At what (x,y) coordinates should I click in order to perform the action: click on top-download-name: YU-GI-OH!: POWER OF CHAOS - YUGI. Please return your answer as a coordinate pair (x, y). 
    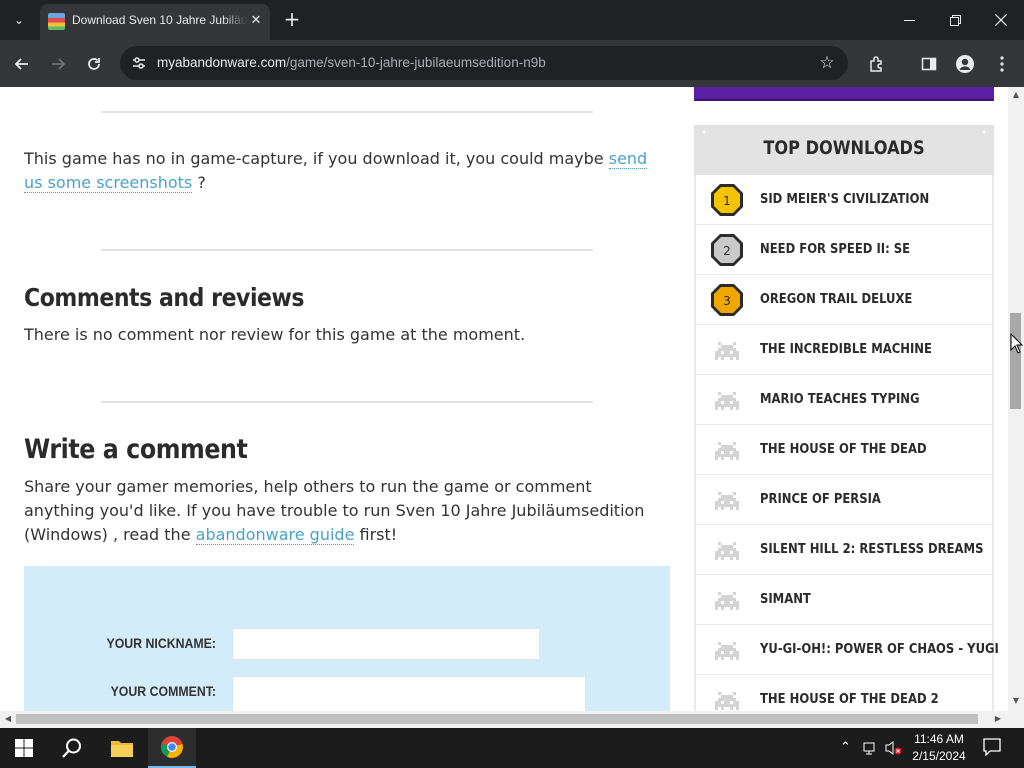
    Looking at the image, I should click on (879, 649).